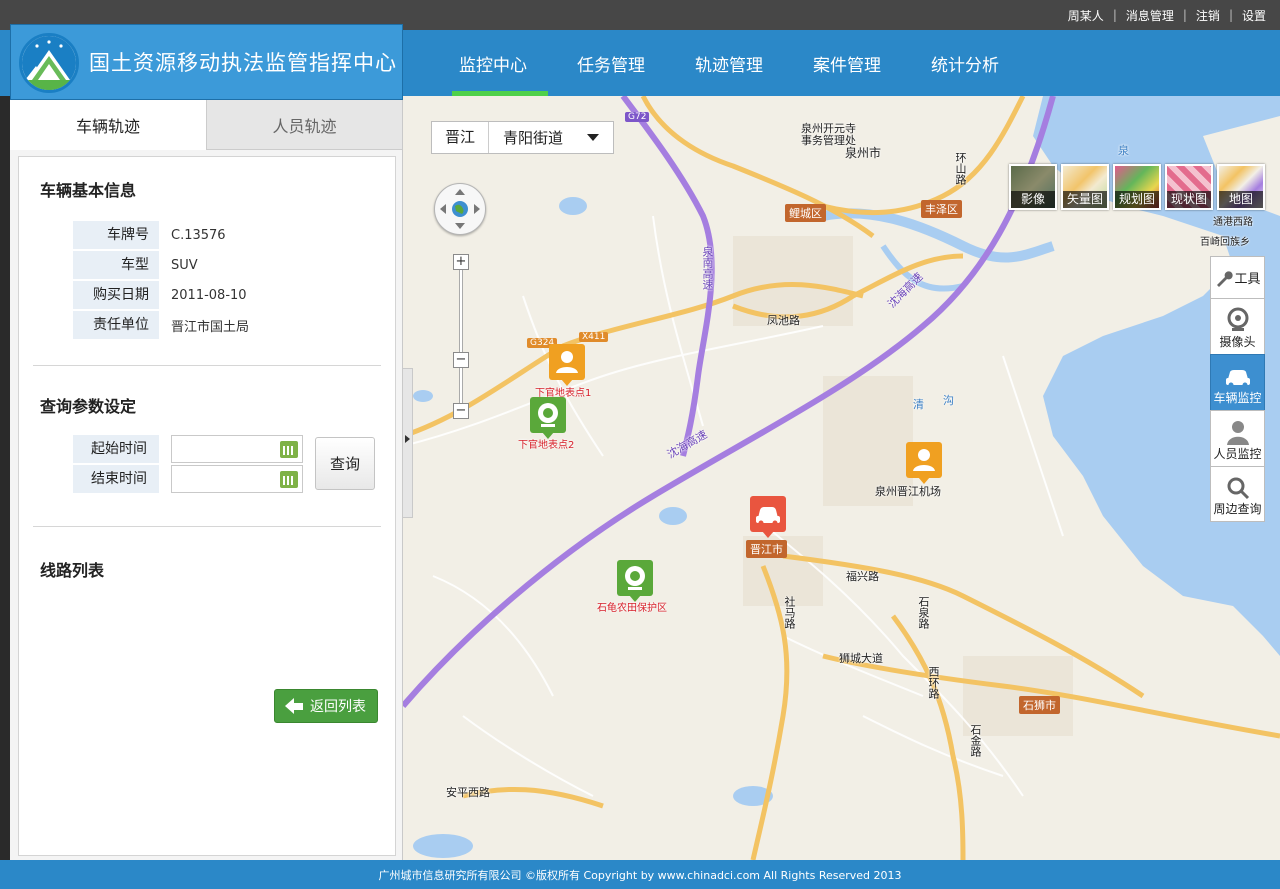 The image size is (1280, 889). Describe the element at coordinates (918, 404) in the screenshot. I see `map-label-qing: 清` at that location.